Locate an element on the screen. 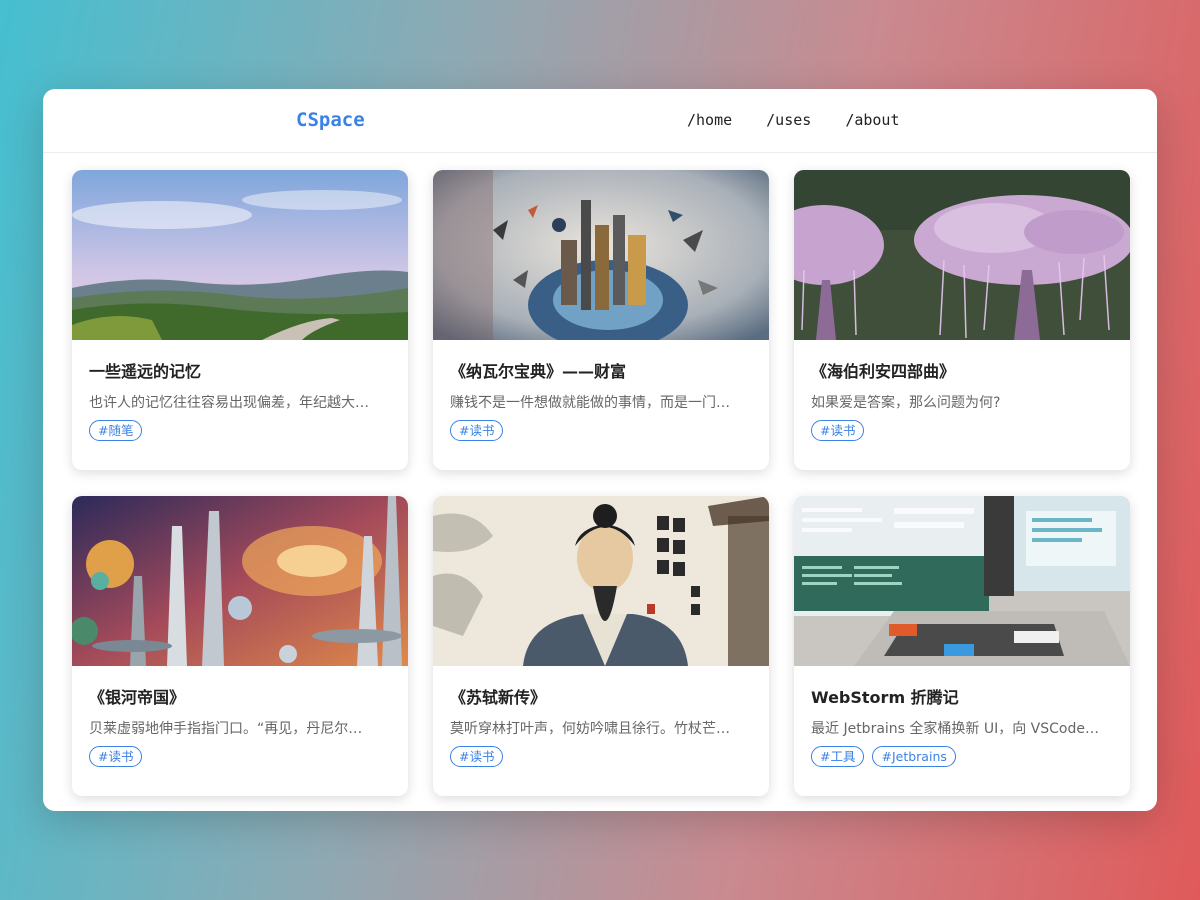 The image size is (1200, 900). scifi-galaxy-city-image is located at coordinates (240, 581).